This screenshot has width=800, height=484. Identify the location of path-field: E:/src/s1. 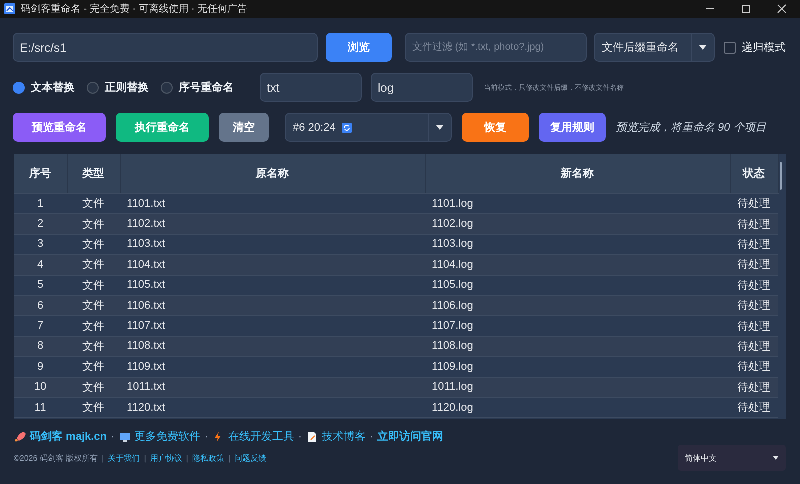
(165, 47).